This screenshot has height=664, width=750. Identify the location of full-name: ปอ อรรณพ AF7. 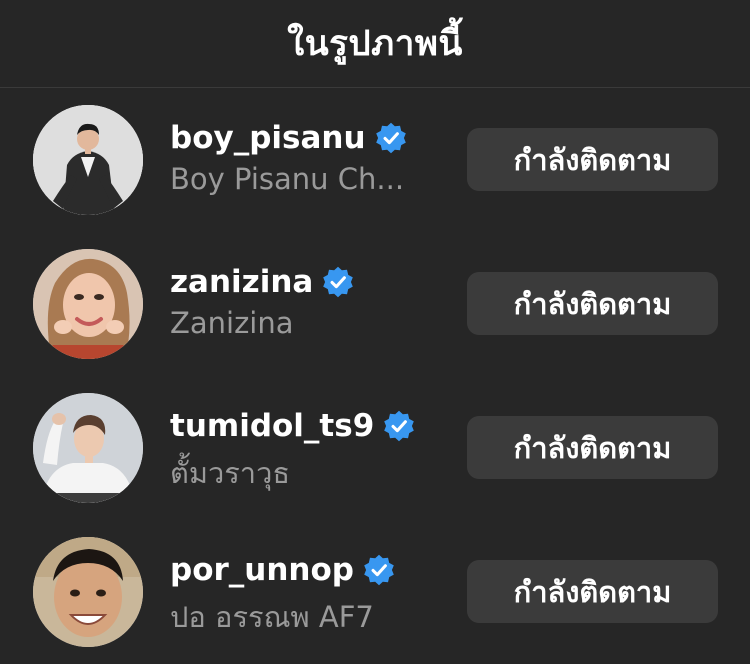
(272, 617).